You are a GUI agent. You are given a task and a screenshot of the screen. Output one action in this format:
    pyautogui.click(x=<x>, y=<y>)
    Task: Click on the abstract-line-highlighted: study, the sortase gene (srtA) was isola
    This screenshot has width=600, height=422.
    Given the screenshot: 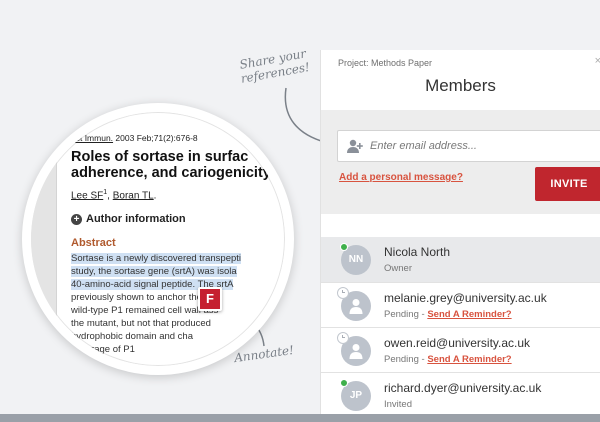 What is the action you would take?
    pyautogui.click(x=154, y=272)
    